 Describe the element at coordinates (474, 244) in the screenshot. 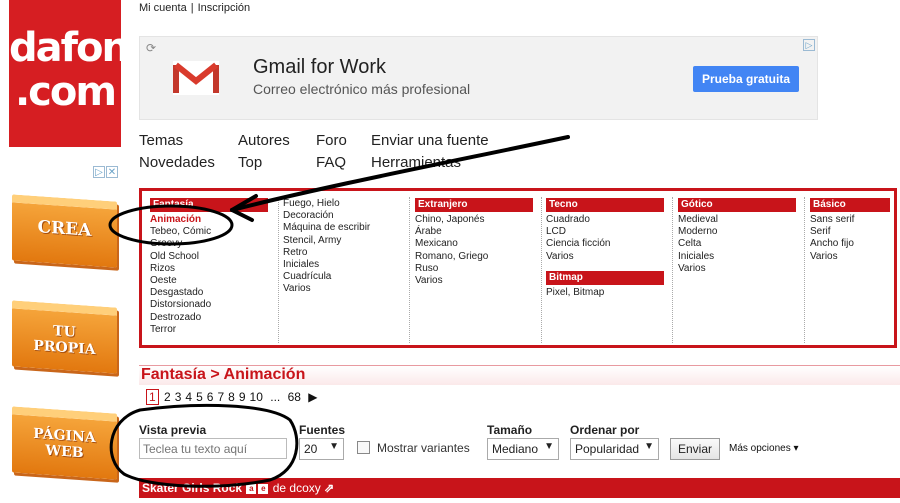

I see `category-item: Mexicano` at that location.